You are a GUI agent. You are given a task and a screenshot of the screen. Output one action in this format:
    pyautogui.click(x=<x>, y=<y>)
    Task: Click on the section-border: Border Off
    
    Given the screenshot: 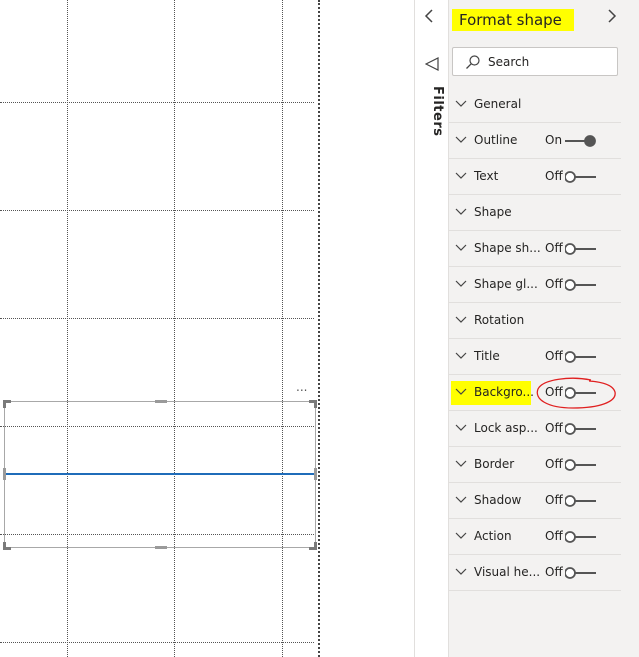 What is the action you would take?
    pyautogui.click(x=535, y=465)
    